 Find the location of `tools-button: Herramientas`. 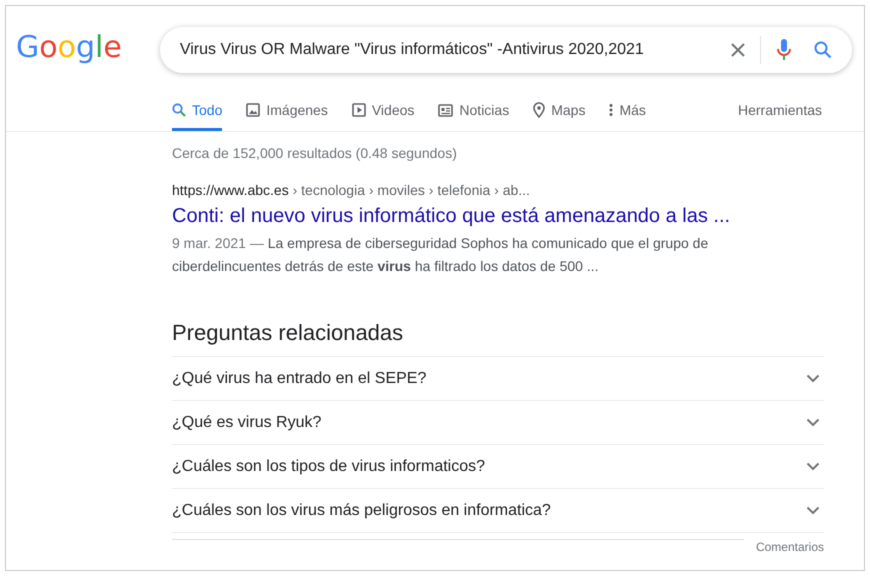

tools-button: Herramientas is located at coordinates (780, 116).